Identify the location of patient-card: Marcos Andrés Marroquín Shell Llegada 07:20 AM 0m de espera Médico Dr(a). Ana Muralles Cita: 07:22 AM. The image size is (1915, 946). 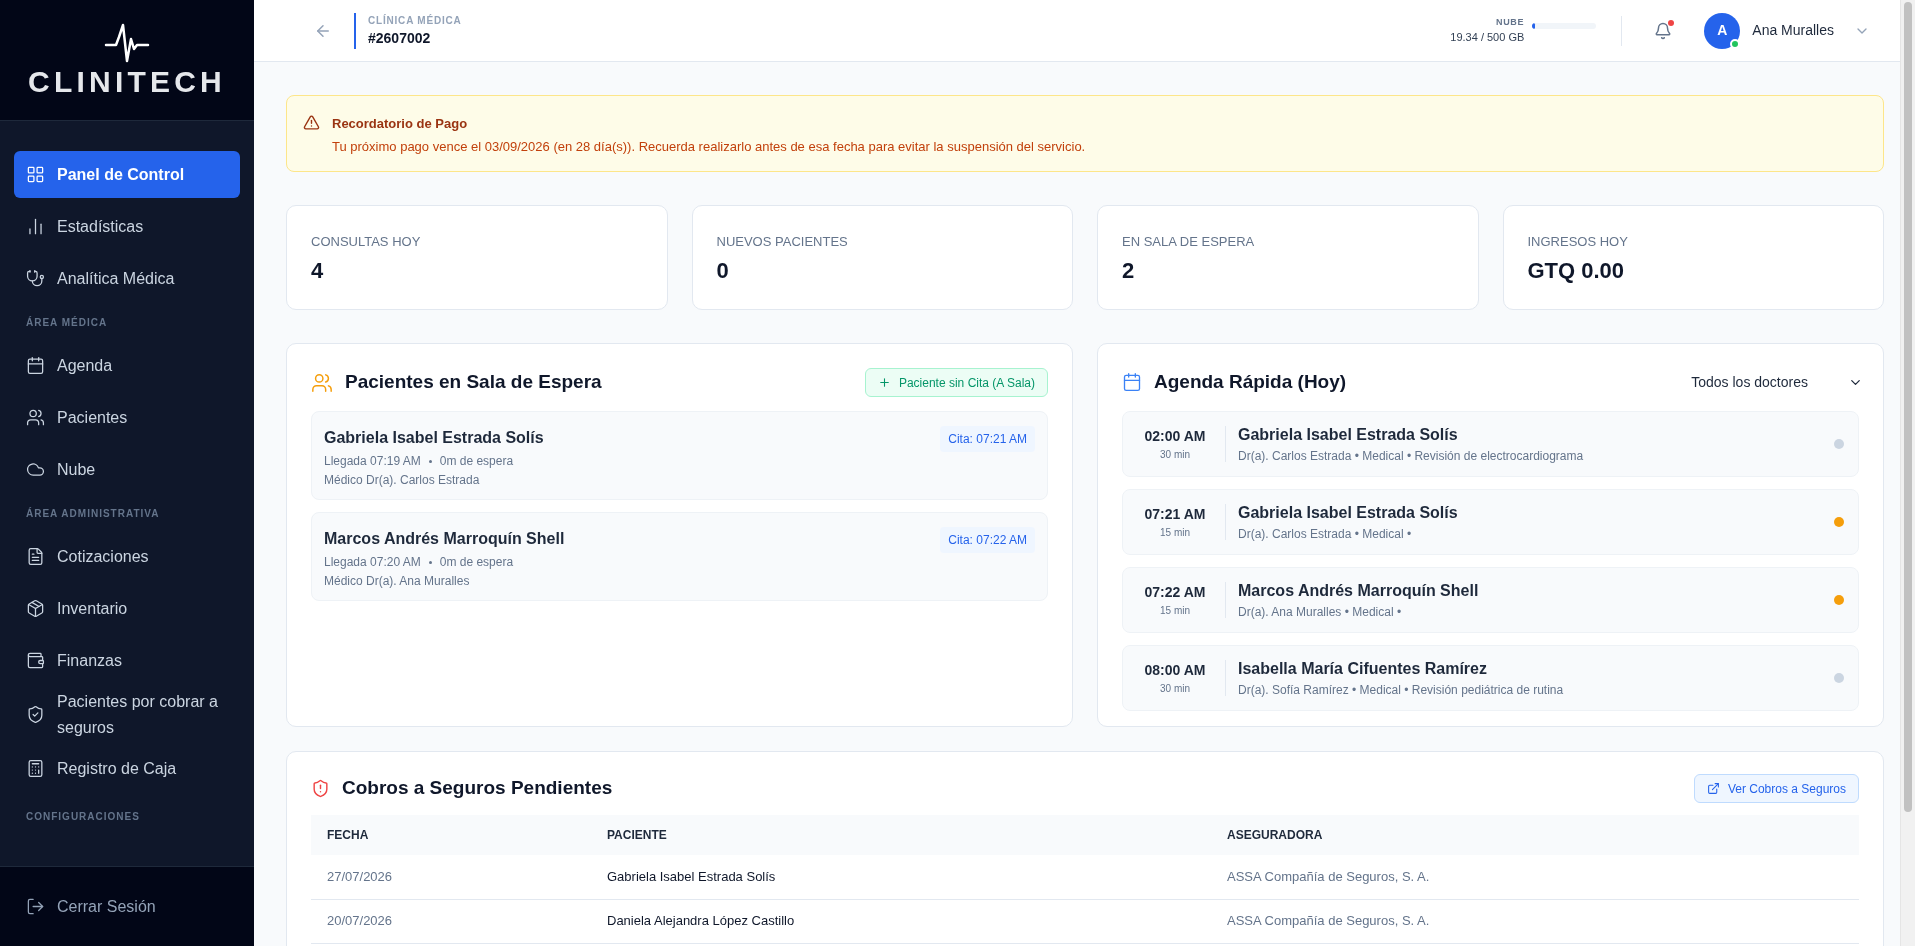
(679, 556).